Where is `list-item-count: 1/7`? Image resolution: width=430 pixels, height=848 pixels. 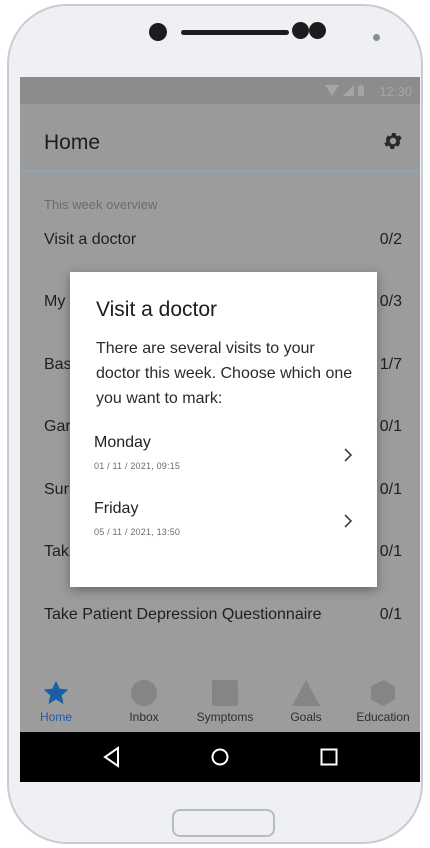 list-item-count: 1/7 is located at coordinates (390, 364).